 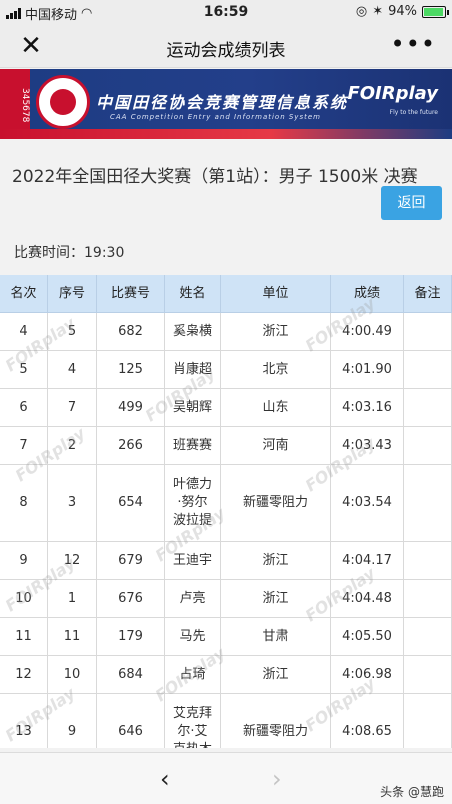 What do you see at coordinates (72, 599) in the screenshot?
I see `cell-seq: 1` at bounding box center [72, 599].